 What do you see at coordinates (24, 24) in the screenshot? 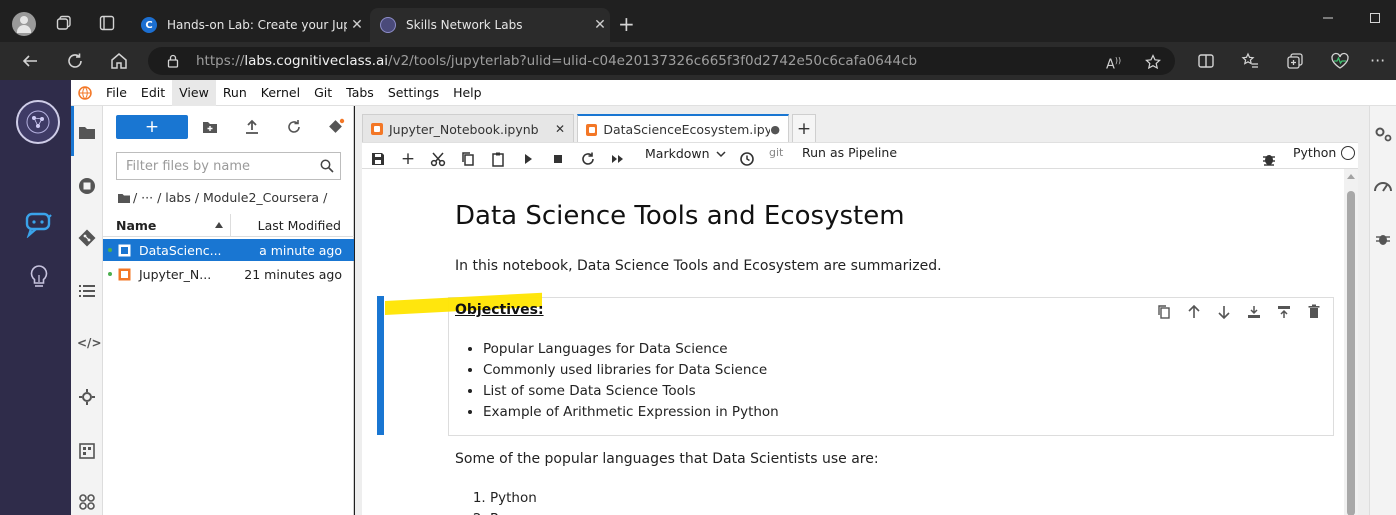
I see `profile-avatar` at bounding box center [24, 24].